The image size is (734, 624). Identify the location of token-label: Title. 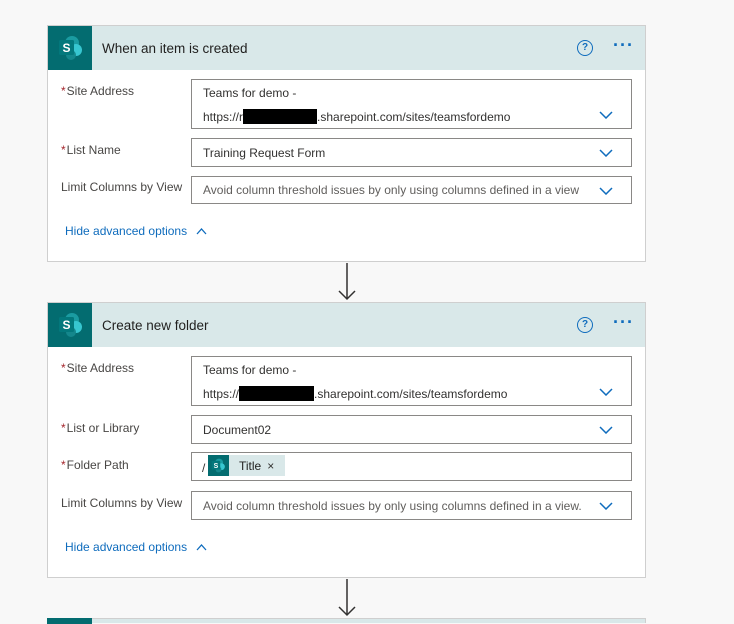
(250, 465).